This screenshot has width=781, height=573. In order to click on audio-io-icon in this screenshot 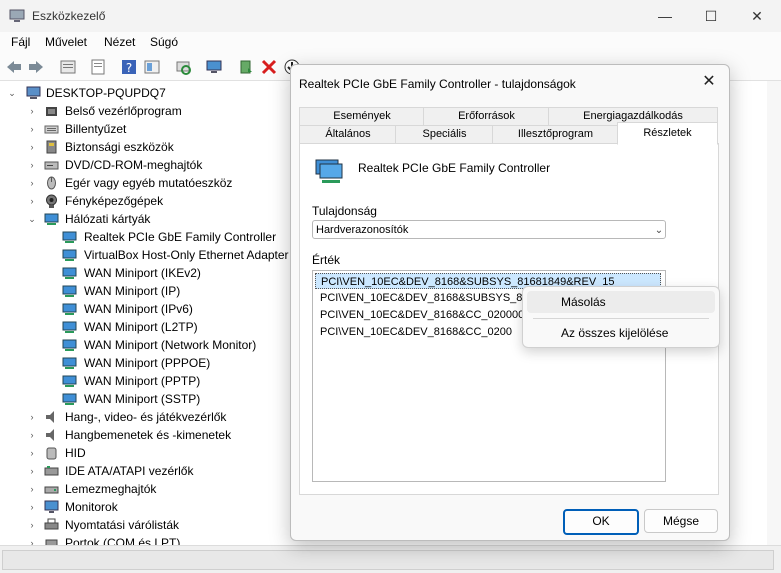, I will do `click(50, 435)`.